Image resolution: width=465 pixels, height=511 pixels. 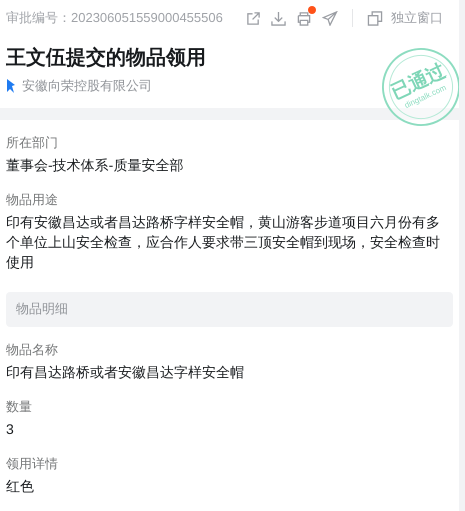 What do you see at coordinates (278, 18) in the screenshot?
I see `download-icon` at bounding box center [278, 18].